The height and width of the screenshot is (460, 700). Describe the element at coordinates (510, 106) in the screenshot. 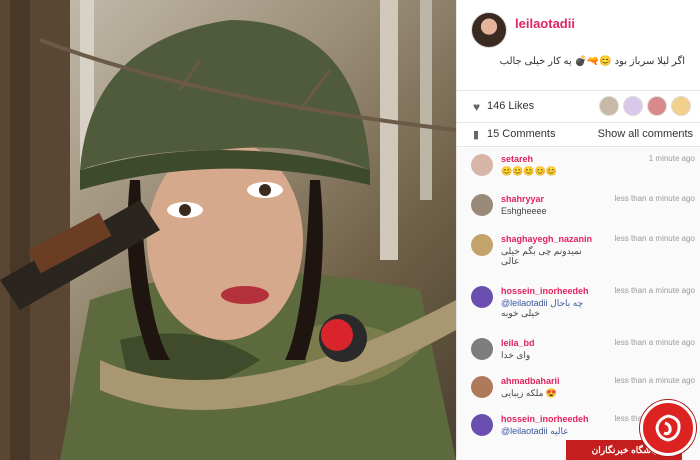

I see `likes-count: 146 Likes` at that location.